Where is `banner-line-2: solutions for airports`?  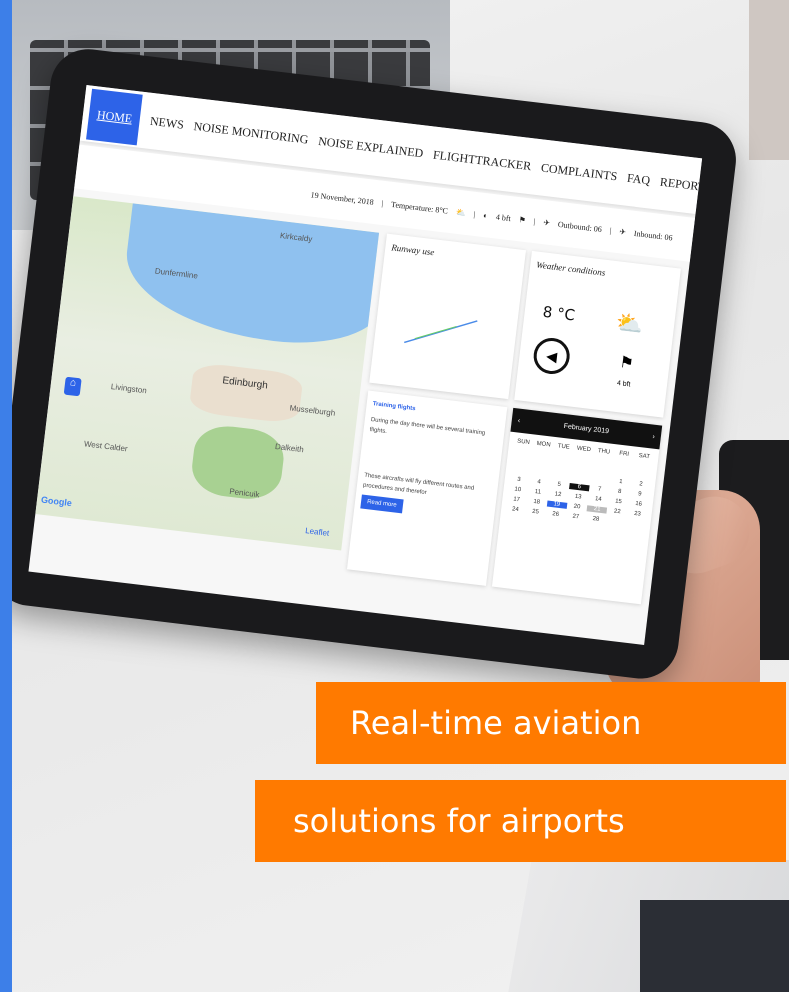 banner-line-2: solutions for airports is located at coordinates (520, 821).